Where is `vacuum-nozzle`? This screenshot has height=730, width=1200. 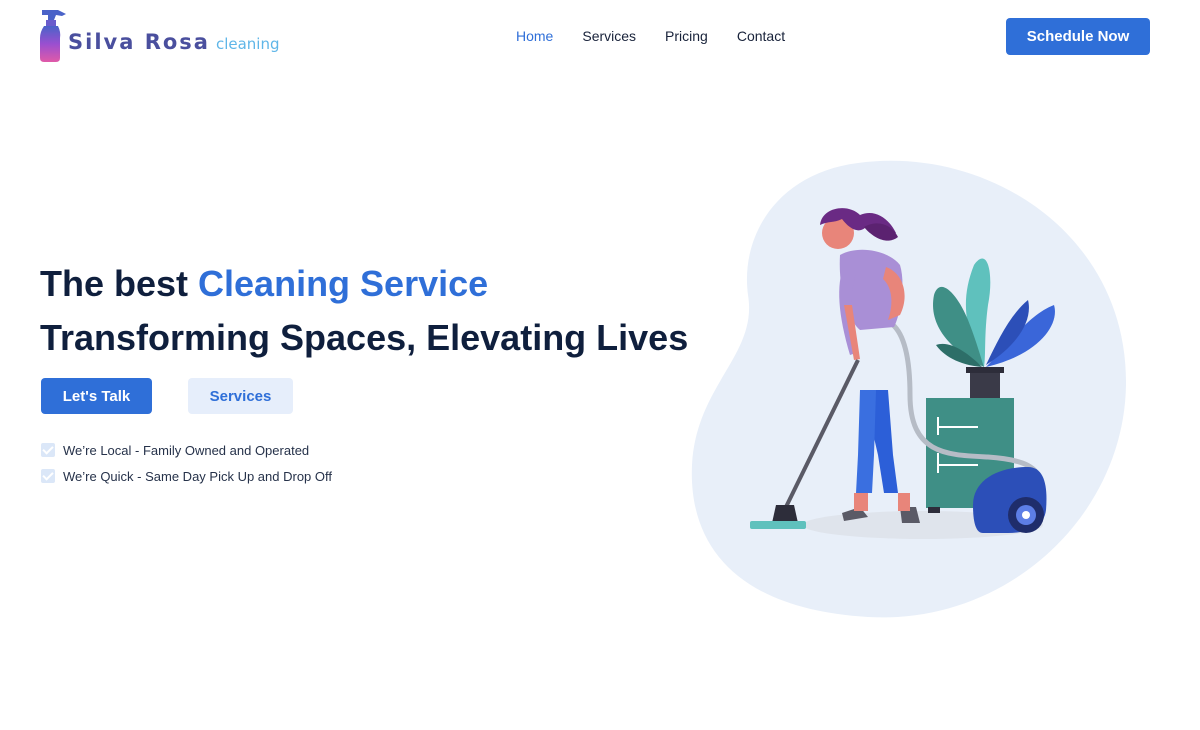
vacuum-nozzle is located at coordinates (785, 514).